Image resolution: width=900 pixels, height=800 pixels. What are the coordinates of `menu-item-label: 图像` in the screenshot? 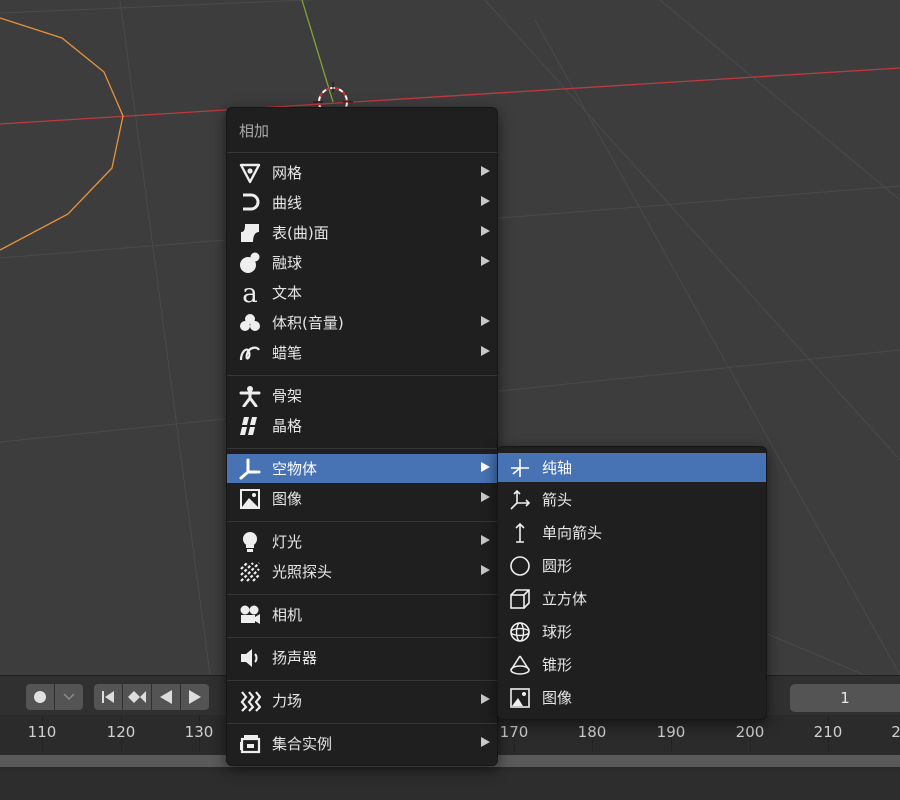 It's located at (287, 499).